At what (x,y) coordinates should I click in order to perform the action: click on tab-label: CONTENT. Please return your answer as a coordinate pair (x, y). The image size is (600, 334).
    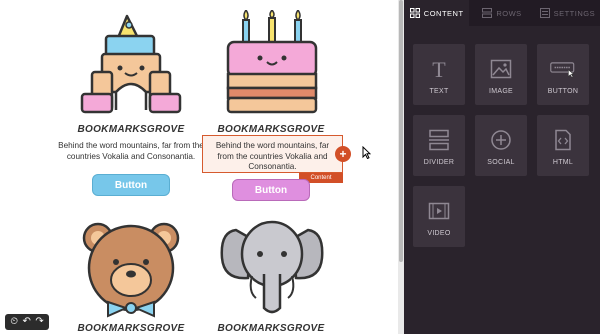
    Looking at the image, I should click on (443, 13).